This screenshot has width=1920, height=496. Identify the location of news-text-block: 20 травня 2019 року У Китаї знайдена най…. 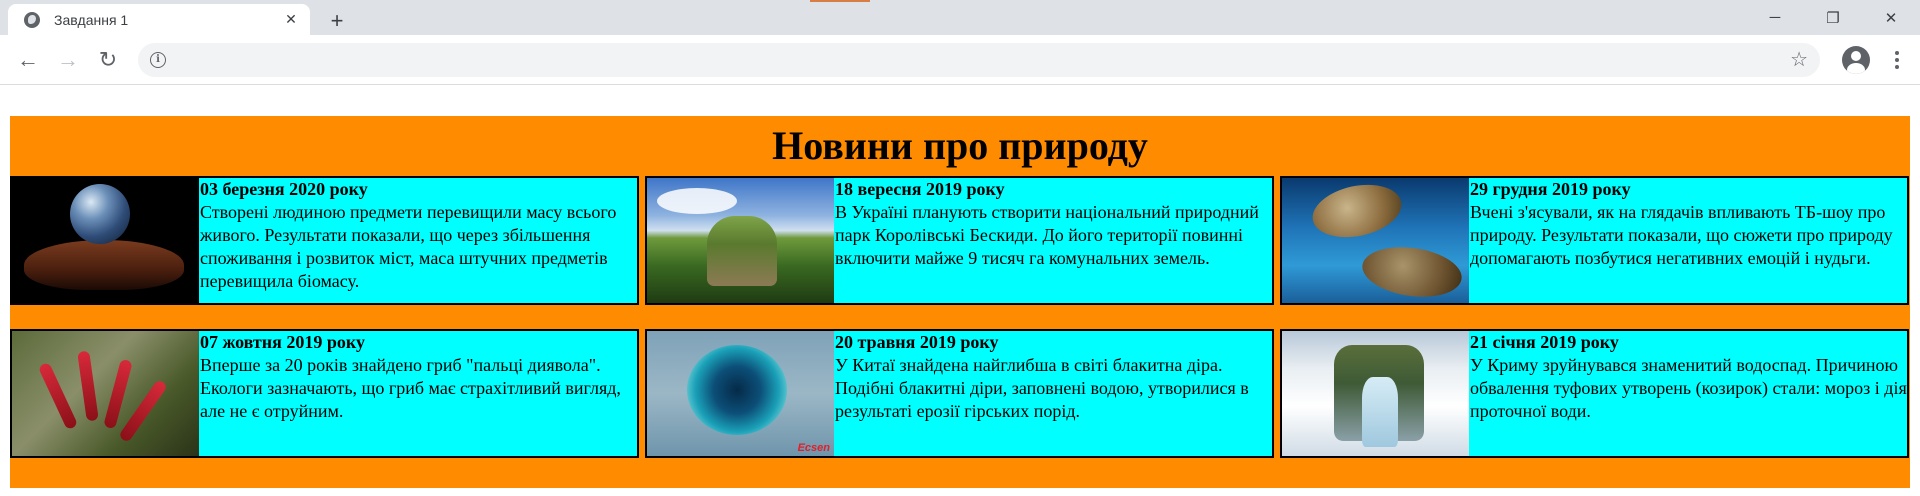
(1053, 393).